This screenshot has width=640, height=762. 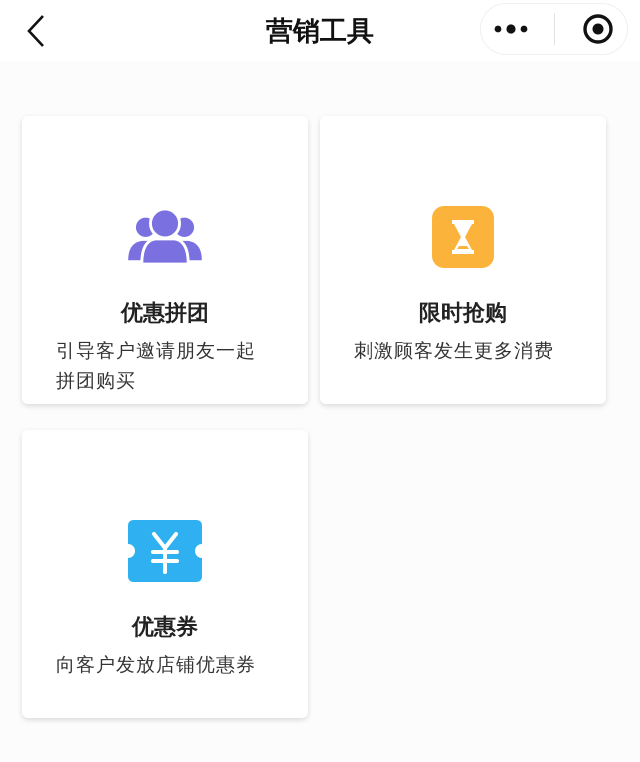 What do you see at coordinates (156, 366) in the screenshot?
I see `tool-description: 引导客户邀请朋友一起拼团购买` at bounding box center [156, 366].